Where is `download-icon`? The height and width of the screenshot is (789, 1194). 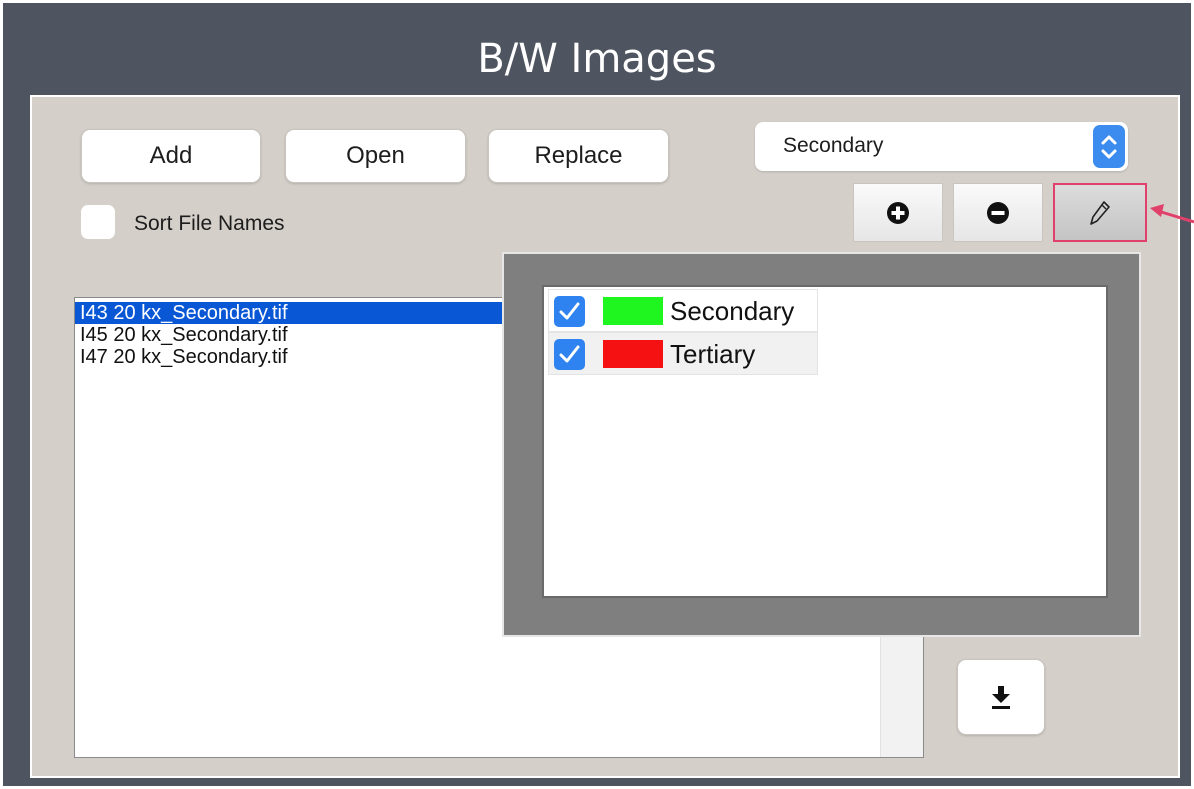
download-icon is located at coordinates (1001, 697).